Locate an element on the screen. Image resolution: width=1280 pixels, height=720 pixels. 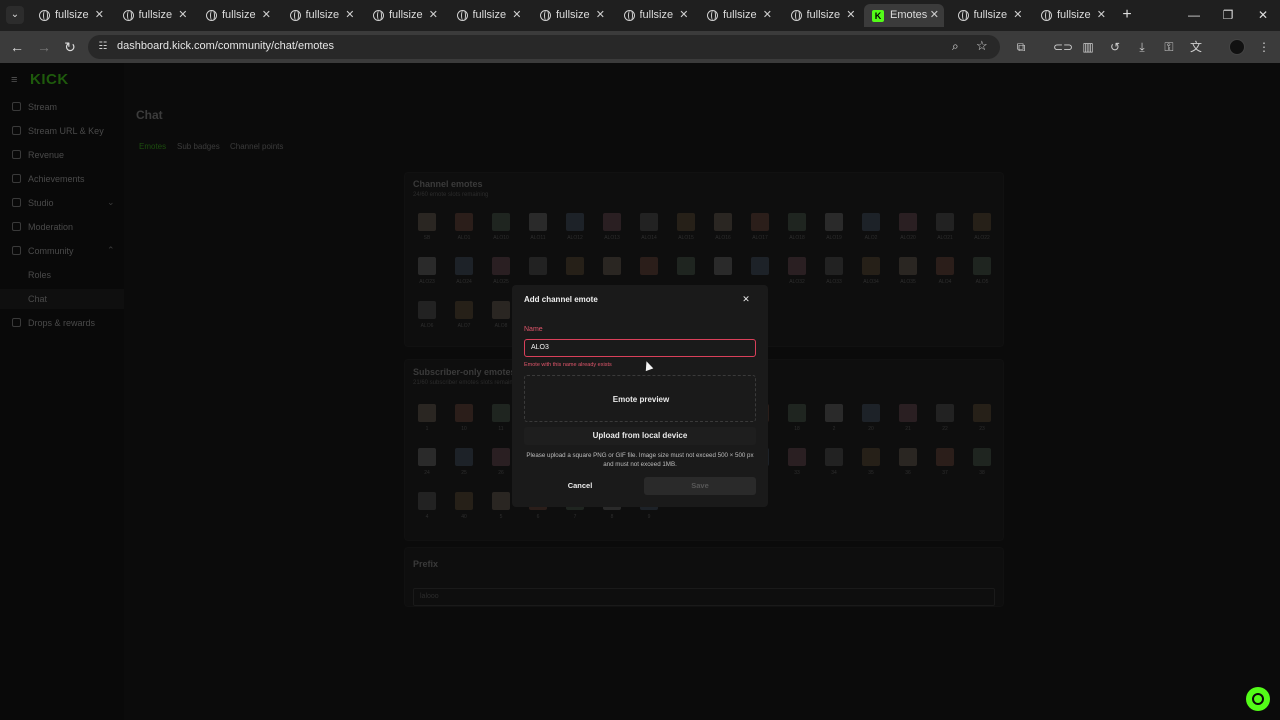
translate-icon: 文 is located at coordinates (1196, 47).